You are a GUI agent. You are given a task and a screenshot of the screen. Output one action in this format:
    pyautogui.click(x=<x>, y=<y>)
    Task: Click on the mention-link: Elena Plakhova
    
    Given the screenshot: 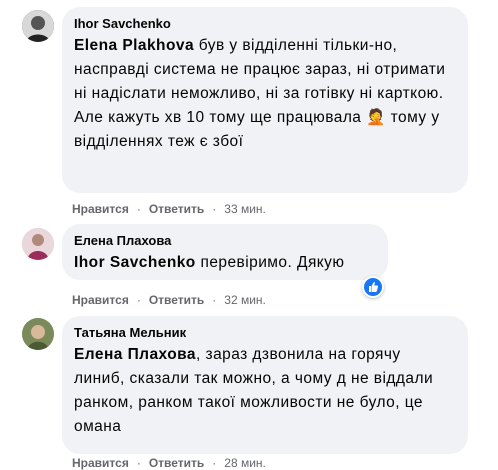 What is the action you would take?
    pyautogui.click(x=134, y=45)
    